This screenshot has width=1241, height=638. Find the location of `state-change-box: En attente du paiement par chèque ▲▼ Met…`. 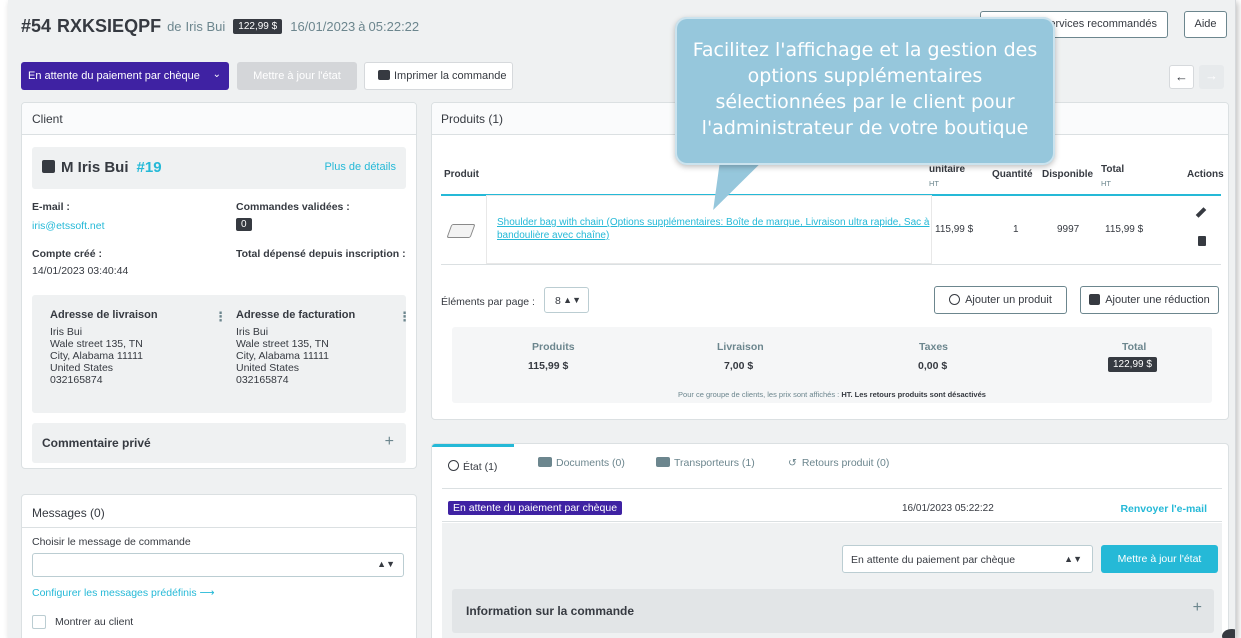

state-change-box: En attente du paiement par chèque ▲▼ Met… is located at coordinates (832, 580).